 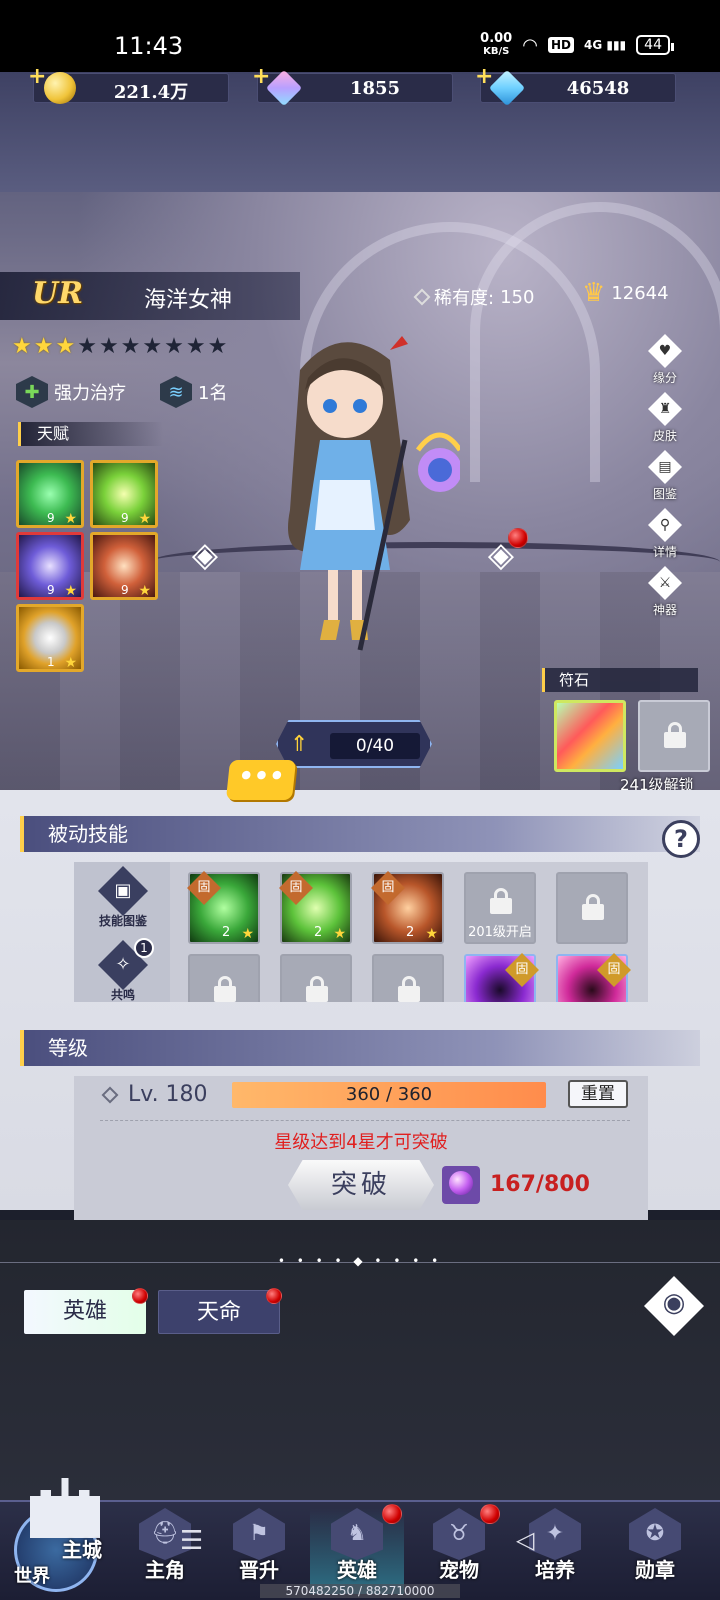 I want to click on net-speed-unit: KB/S, so click(x=496, y=51).